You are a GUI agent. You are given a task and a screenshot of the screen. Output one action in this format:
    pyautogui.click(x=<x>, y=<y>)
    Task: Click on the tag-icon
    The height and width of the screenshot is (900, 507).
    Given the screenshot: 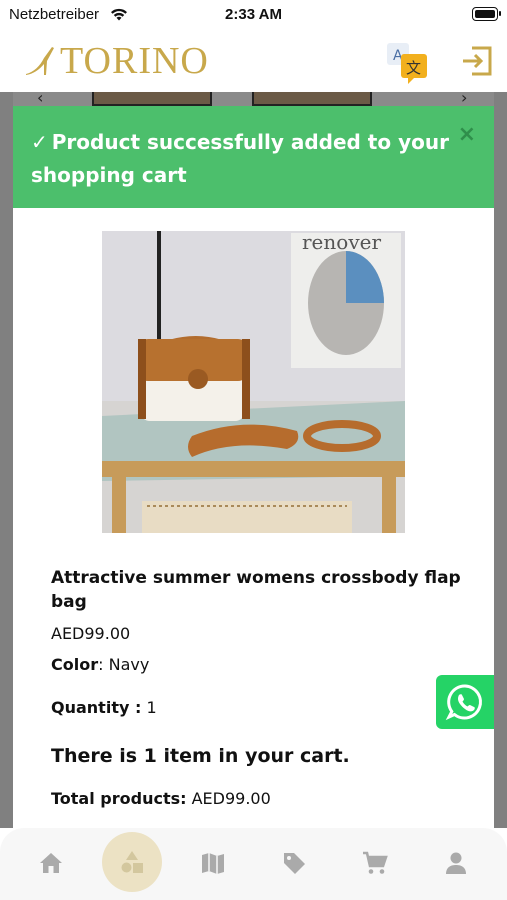 What is the action you would take?
    pyautogui.click(x=294, y=863)
    